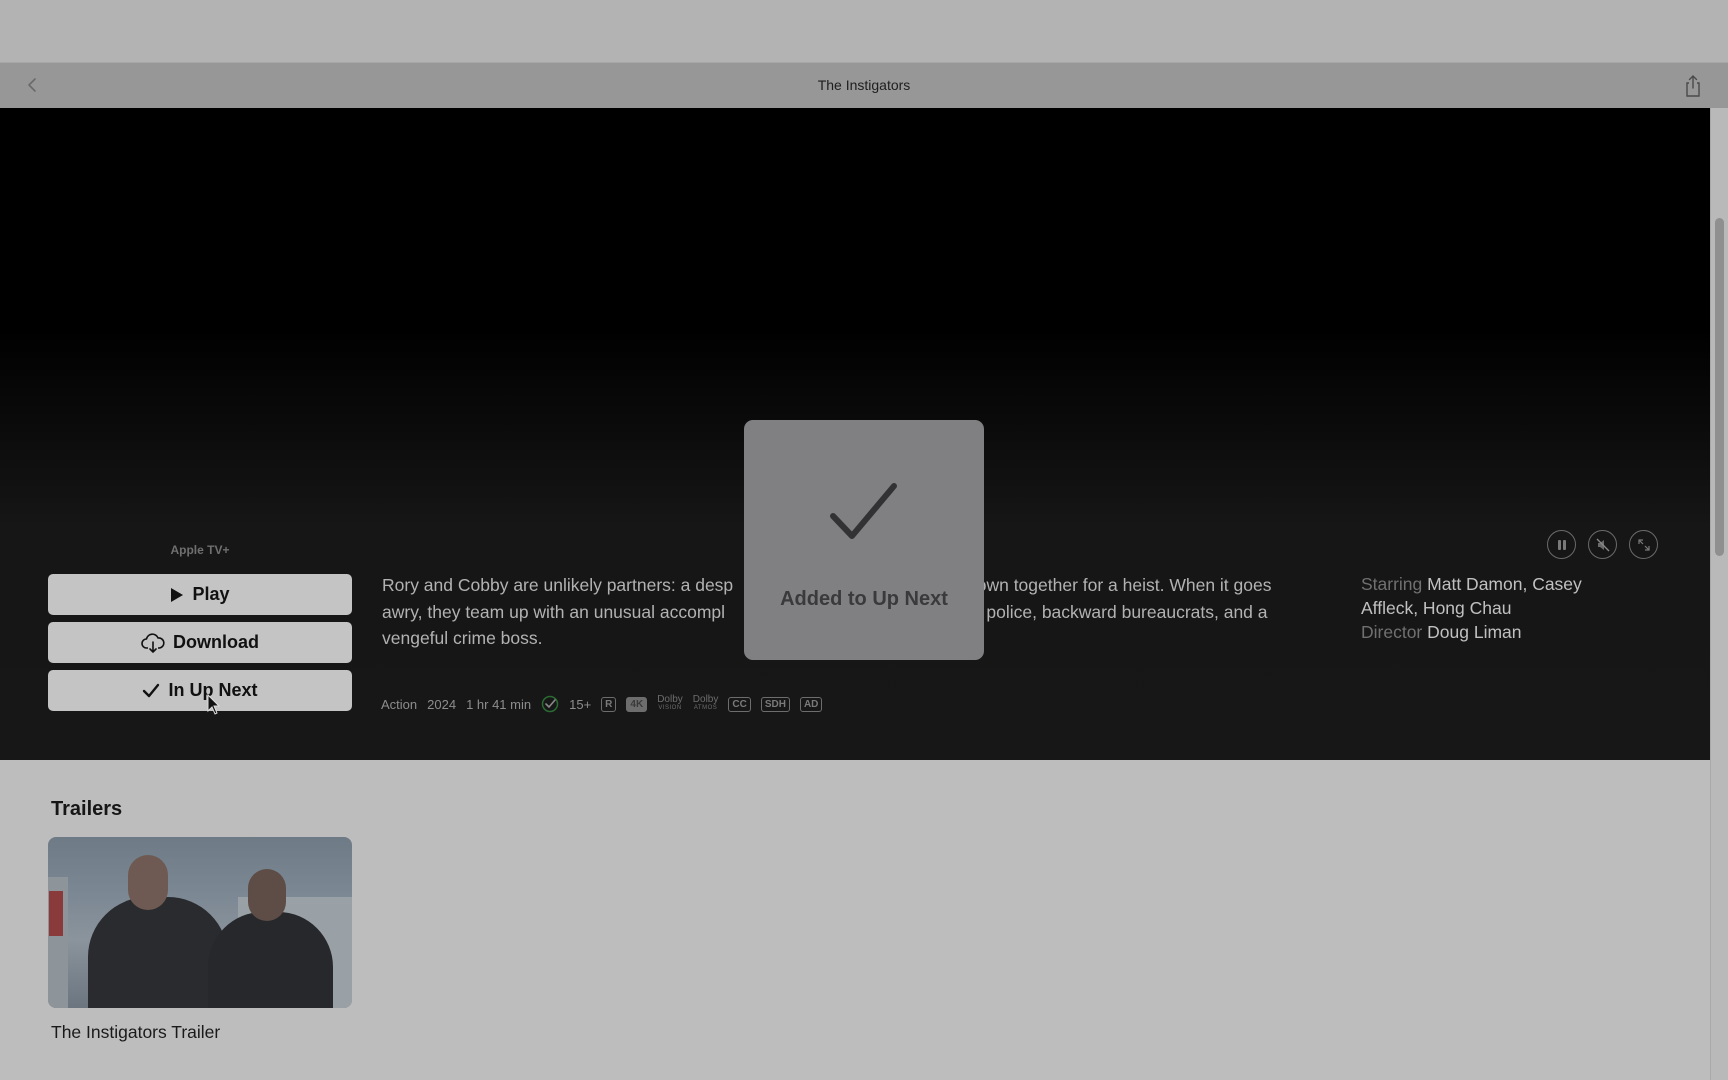  I want to click on trailer-thumbnail, so click(200, 922).